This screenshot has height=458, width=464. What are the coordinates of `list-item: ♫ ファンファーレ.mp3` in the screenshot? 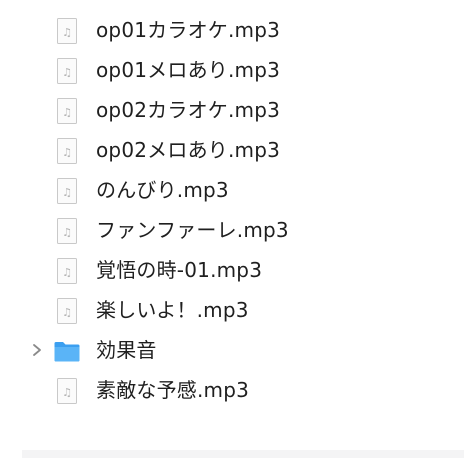 It's located at (232, 230).